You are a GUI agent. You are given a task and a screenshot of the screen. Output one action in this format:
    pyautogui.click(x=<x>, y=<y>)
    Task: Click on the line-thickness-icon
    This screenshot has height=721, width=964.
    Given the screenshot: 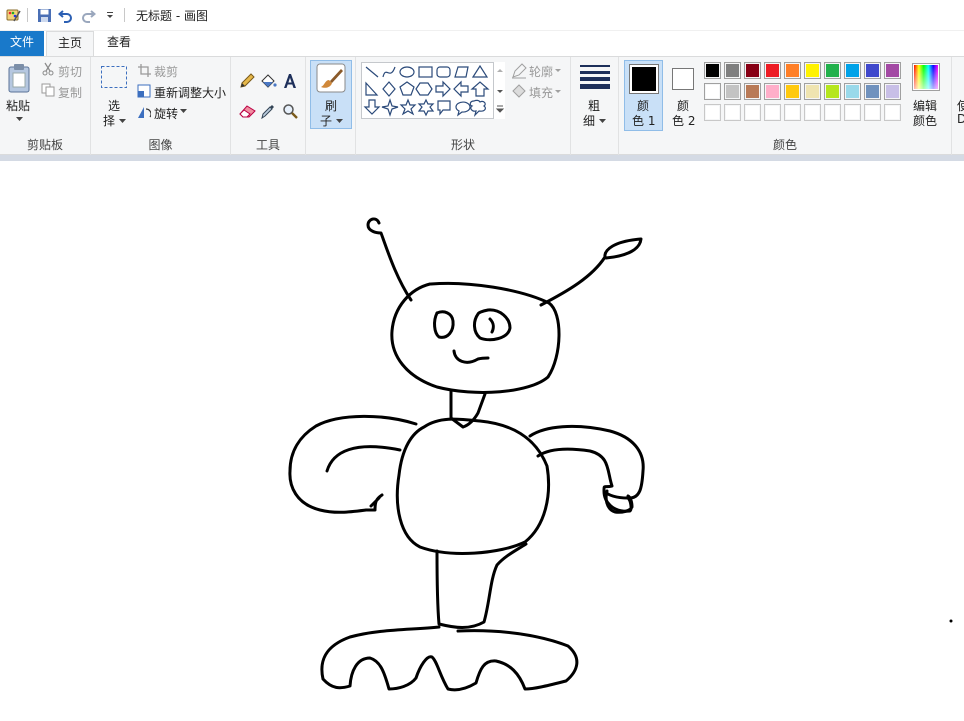 What is the action you would take?
    pyautogui.click(x=595, y=77)
    